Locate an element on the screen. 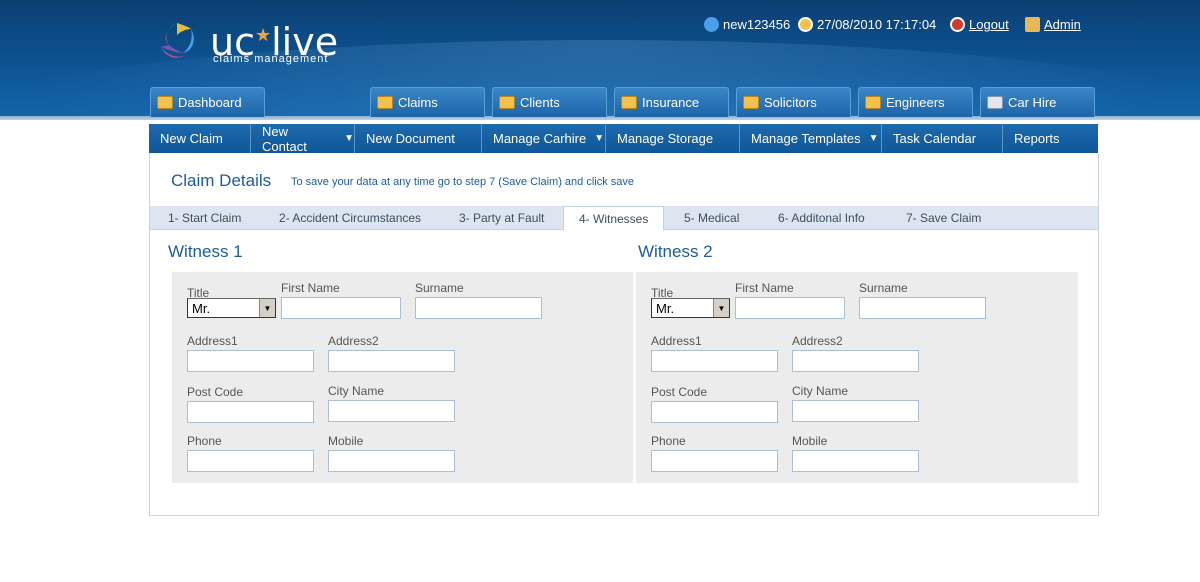  nav-task-calendar: Task Calendar is located at coordinates (942, 138).